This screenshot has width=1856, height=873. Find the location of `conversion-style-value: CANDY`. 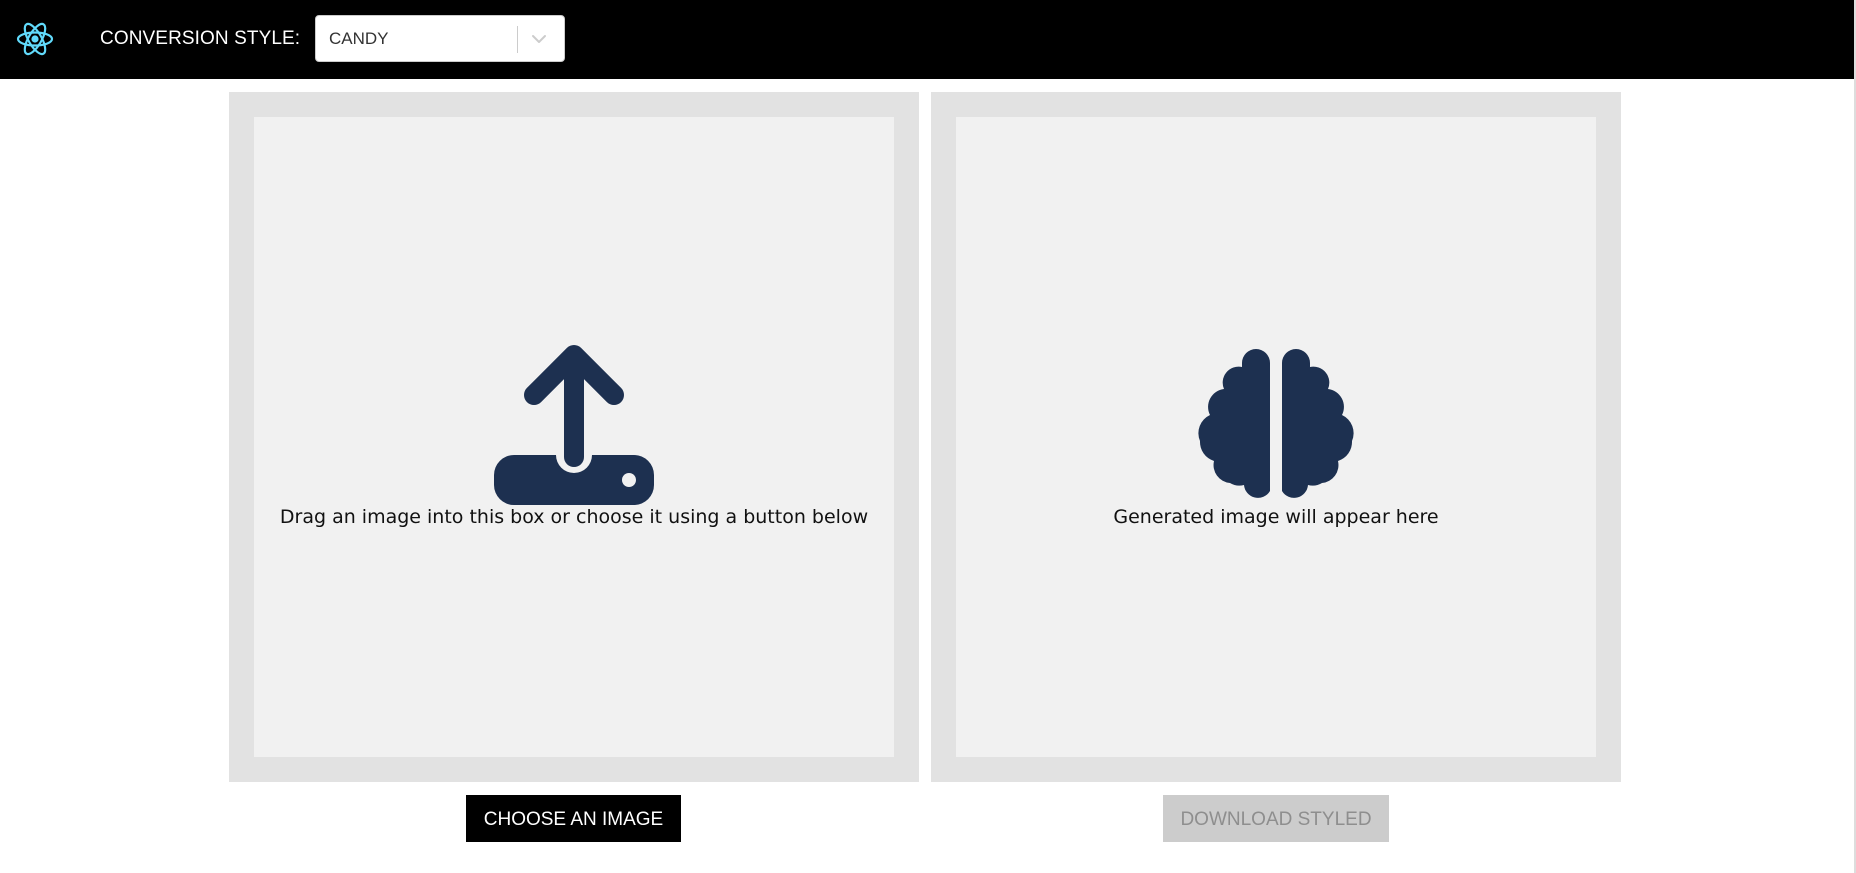

conversion-style-value: CANDY is located at coordinates (359, 38).